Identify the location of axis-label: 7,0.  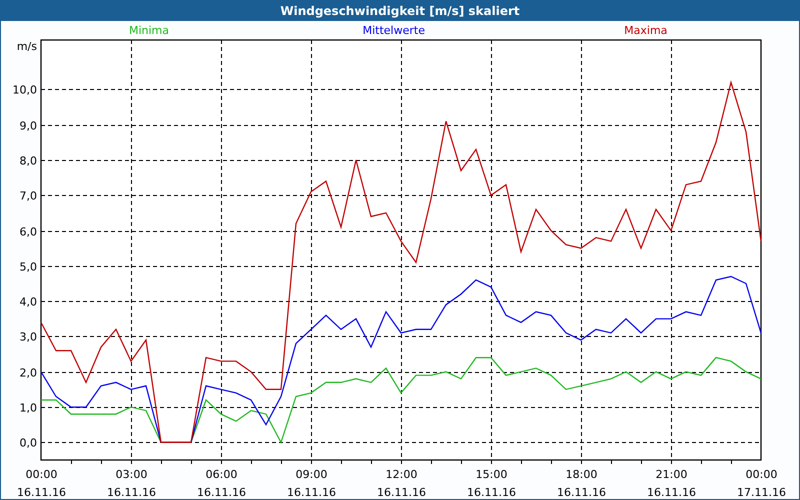
(28, 196).